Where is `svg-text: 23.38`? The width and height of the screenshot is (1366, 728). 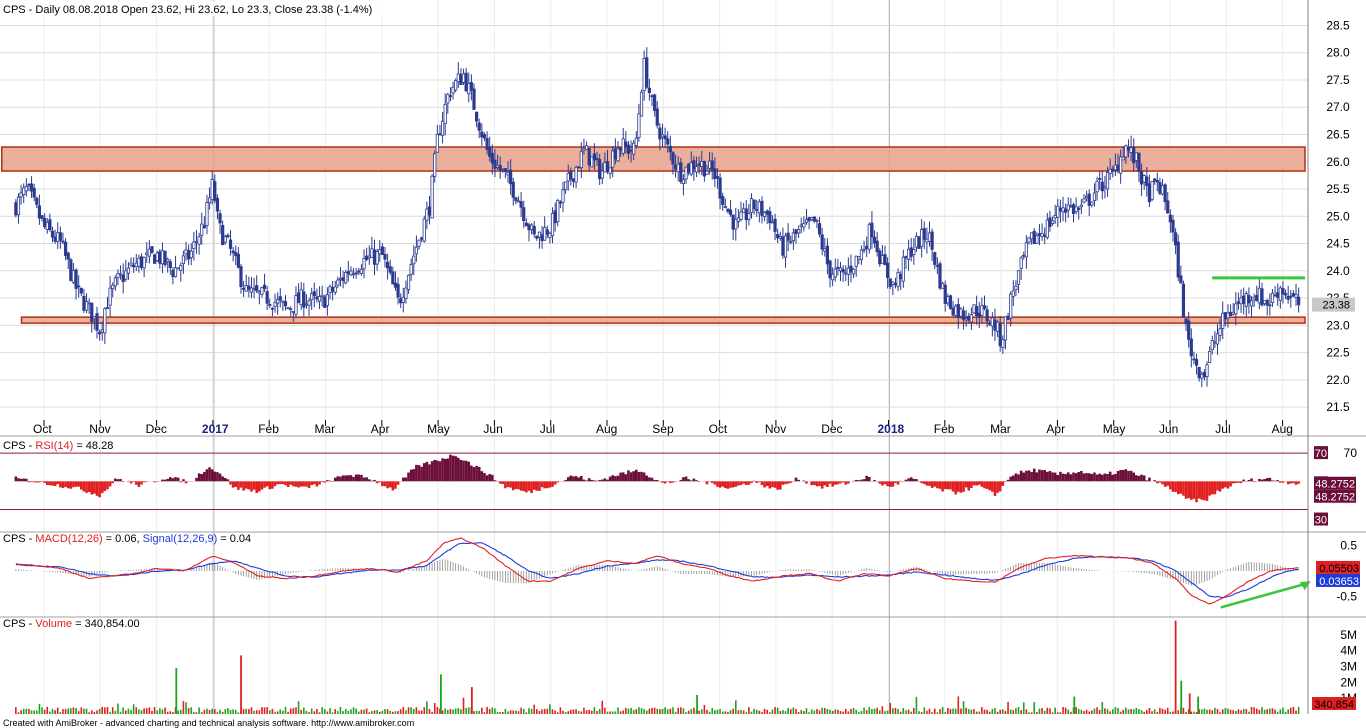 svg-text: 23.38 is located at coordinates (1336, 306).